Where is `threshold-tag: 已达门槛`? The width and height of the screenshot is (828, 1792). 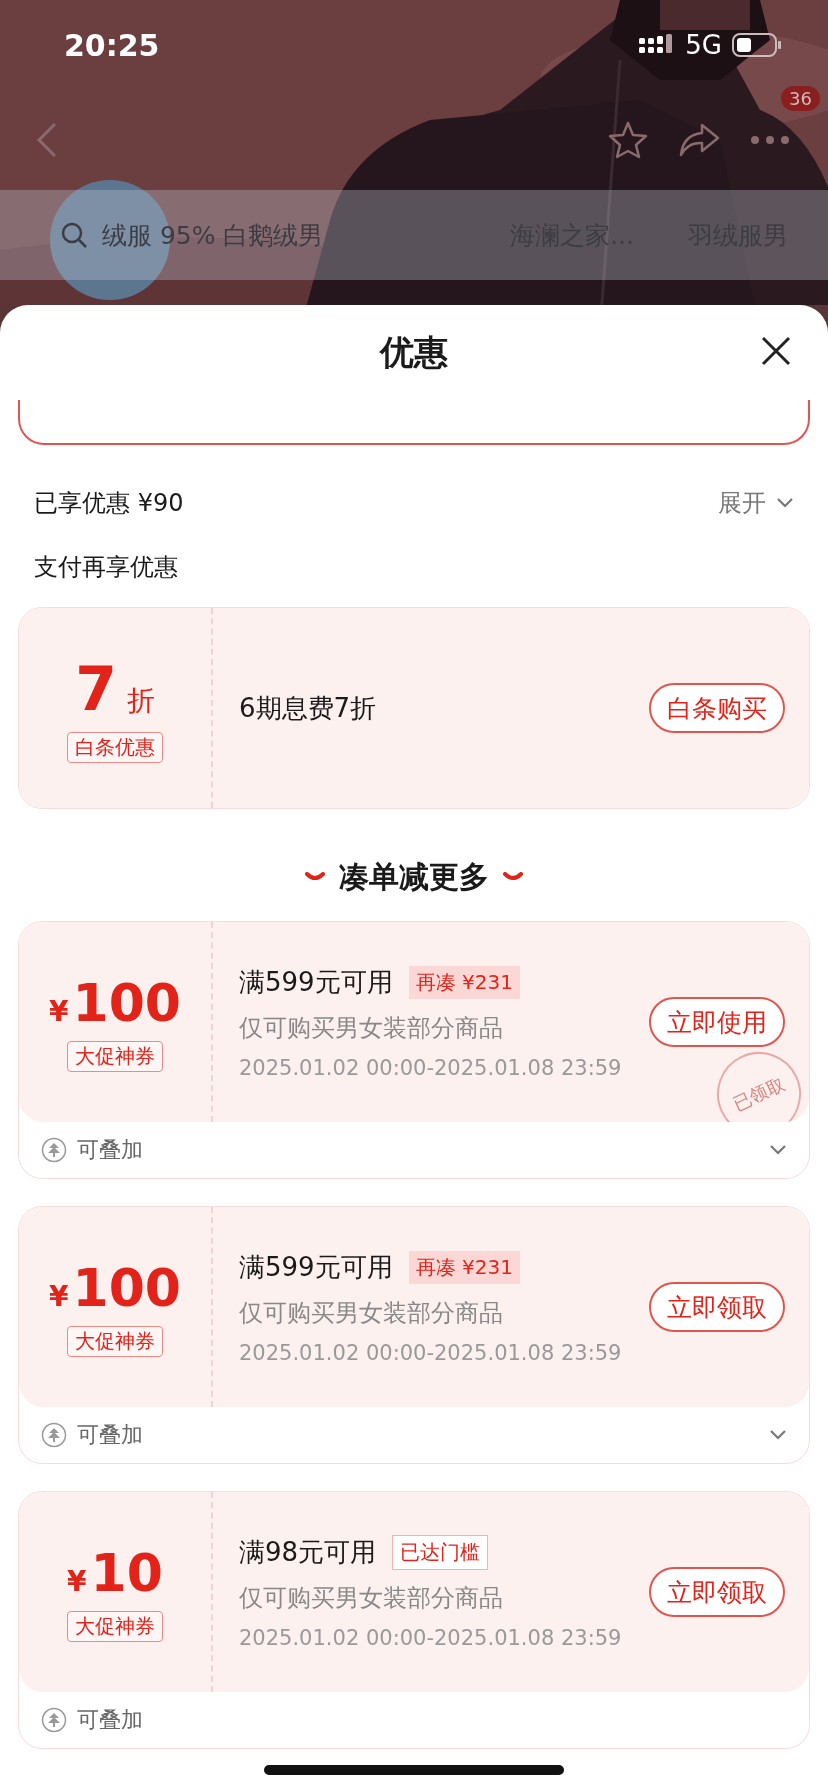 threshold-tag: 已达门槛 is located at coordinates (440, 1552).